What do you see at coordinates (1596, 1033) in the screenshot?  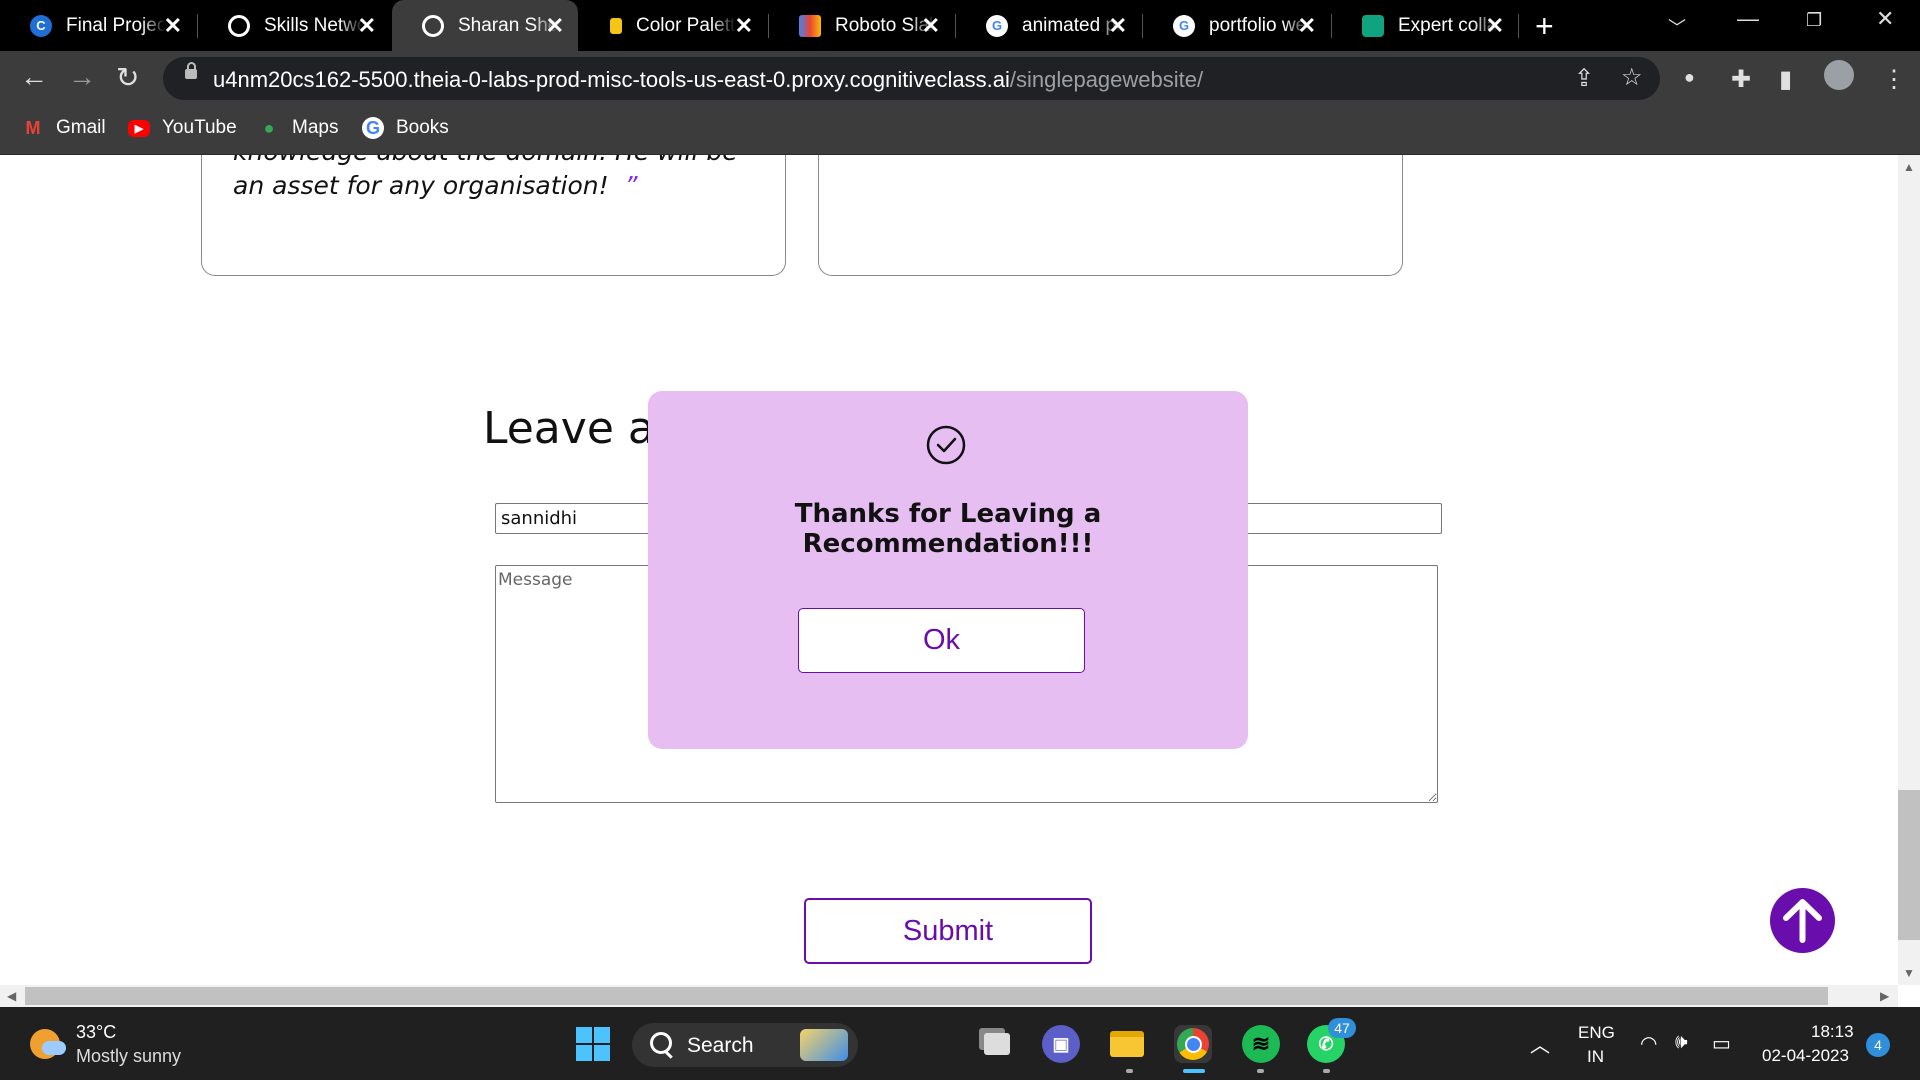 I see `language-indicator: ENG` at bounding box center [1596, 1033].